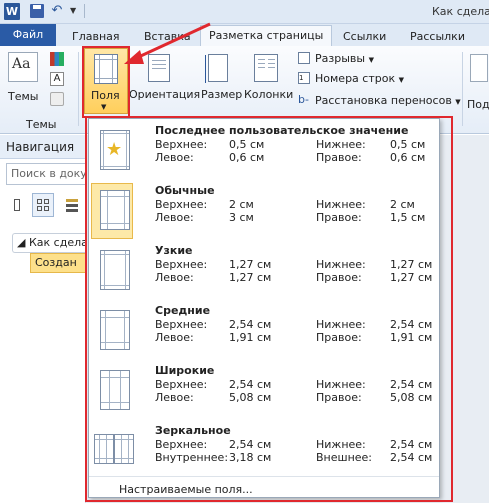 This screenshot has width=489, height=503. What do you see at coordinates (359, 78) in the screenshot?
I see `line-numbers-button-label: Номера строк ▼` at bounding box center [359, 78].